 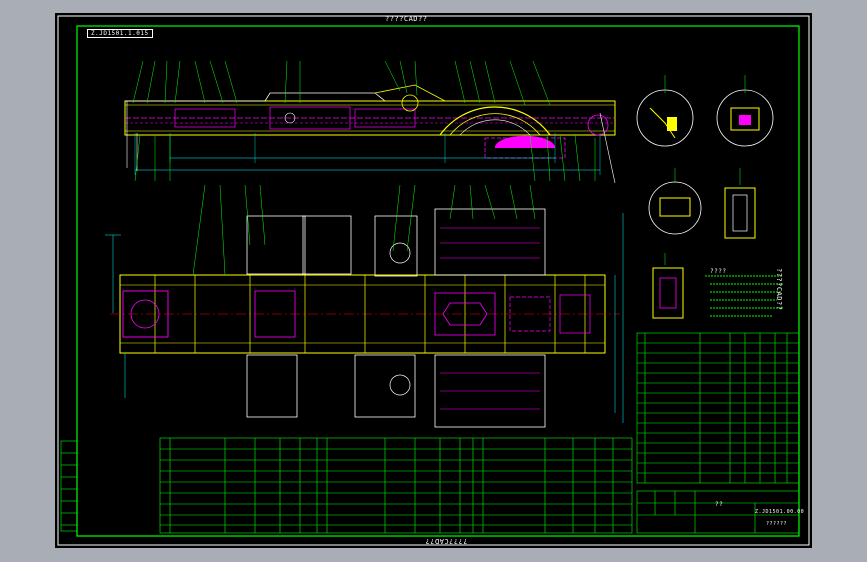 I want to click on technical-notes-title: ????, so click(x=718, y=271).